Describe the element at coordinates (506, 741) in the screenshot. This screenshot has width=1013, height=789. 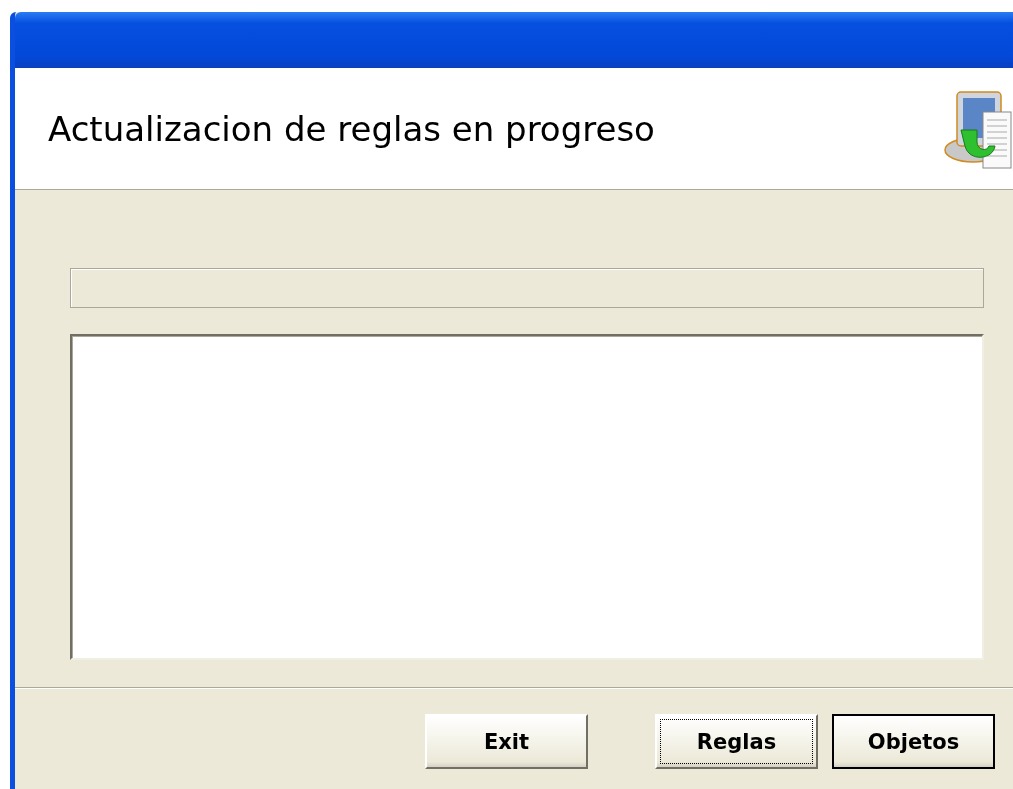
I see `dialog-button: Exit` at that location.